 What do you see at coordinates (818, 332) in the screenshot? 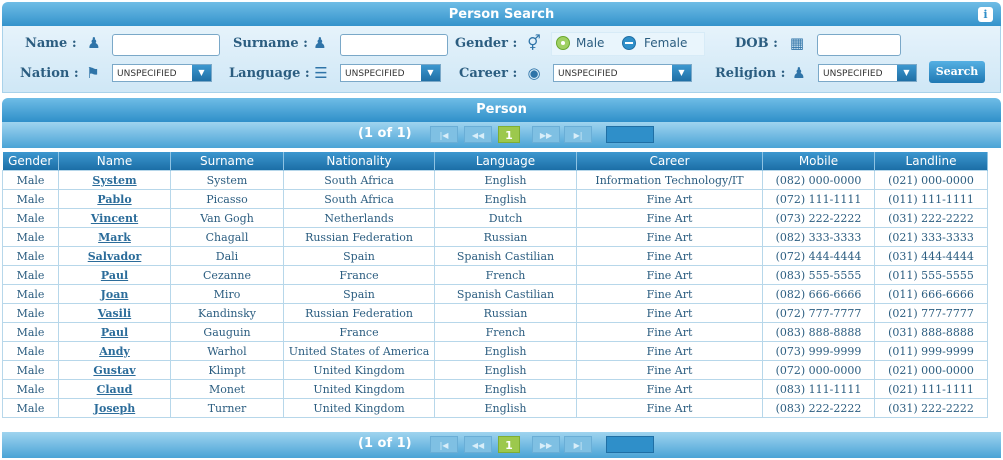
I see `cell-mobile: (083) 888-8888` at bounding box center [818, 332].